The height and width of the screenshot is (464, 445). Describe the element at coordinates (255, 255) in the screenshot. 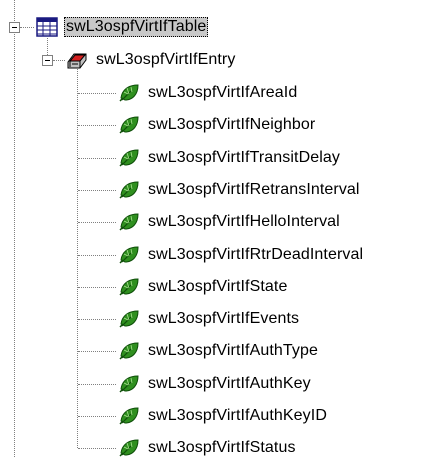

I see `tree-node-leaf-label: swL3ospfVirtIfRtrDeadInterval` at that location.